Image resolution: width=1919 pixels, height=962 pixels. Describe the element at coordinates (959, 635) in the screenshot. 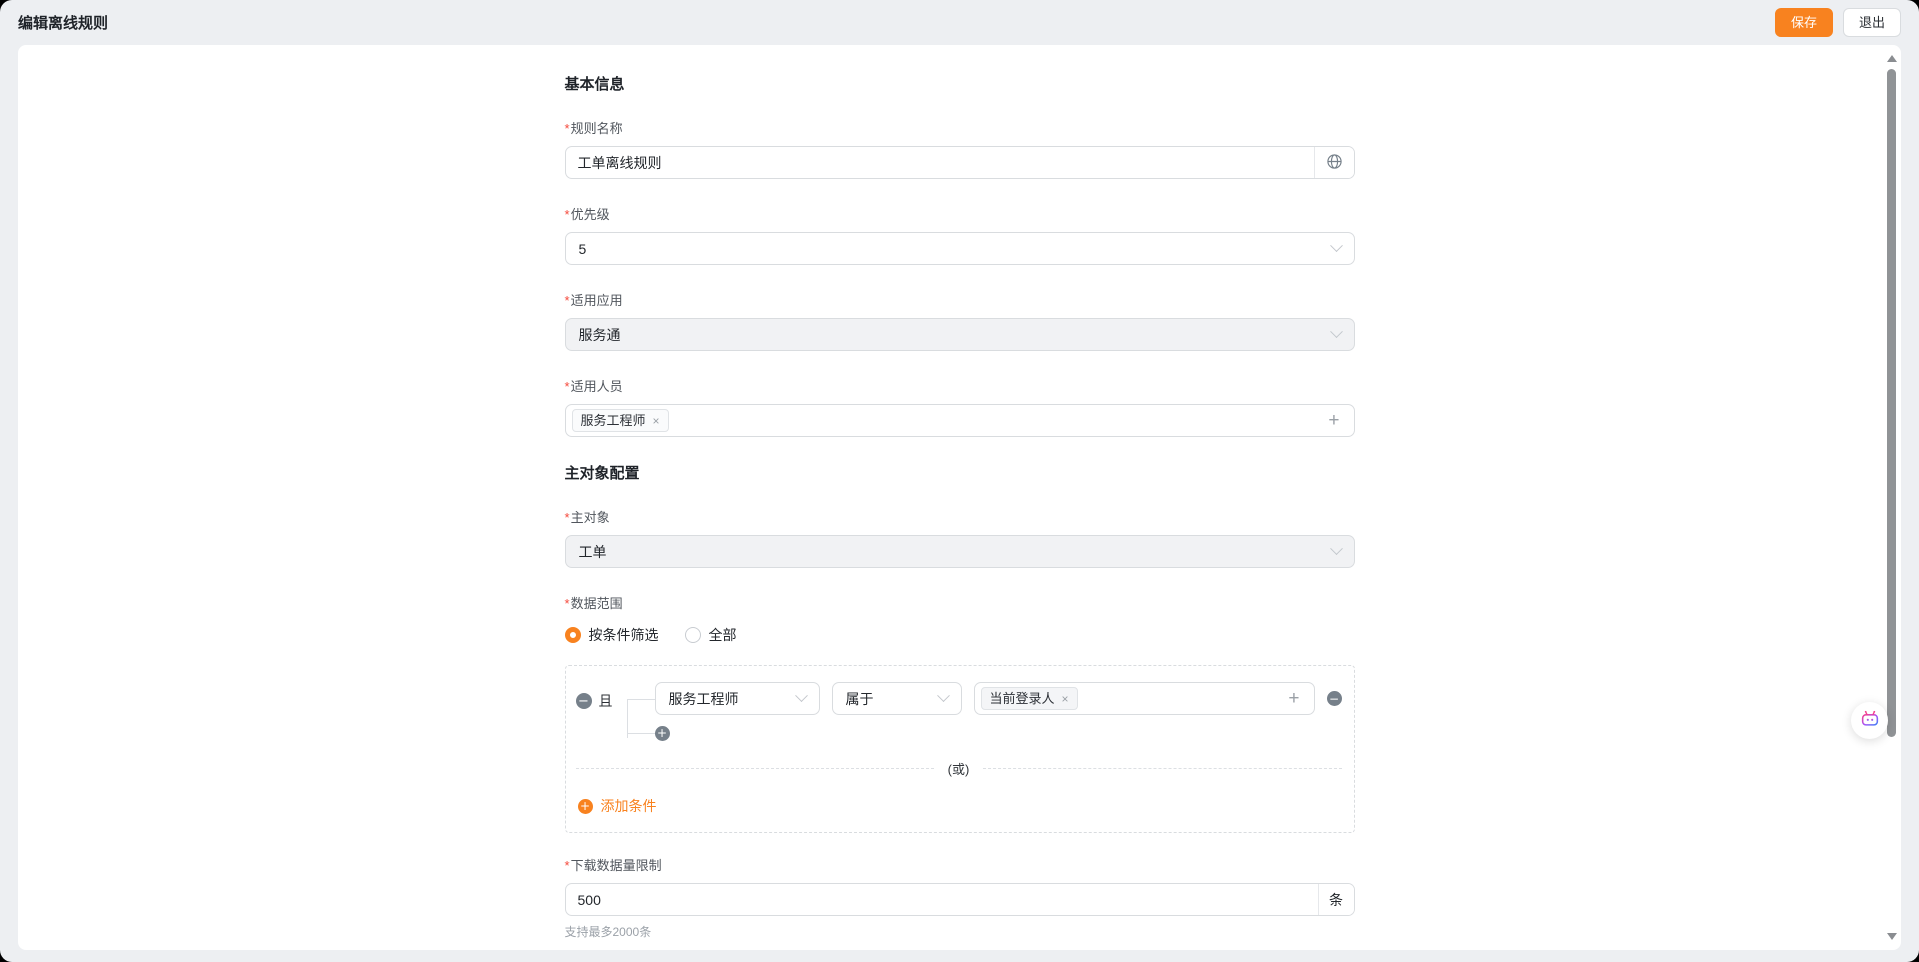

I see `data-range-radio-group: 按条件筛选 全部` at that location.